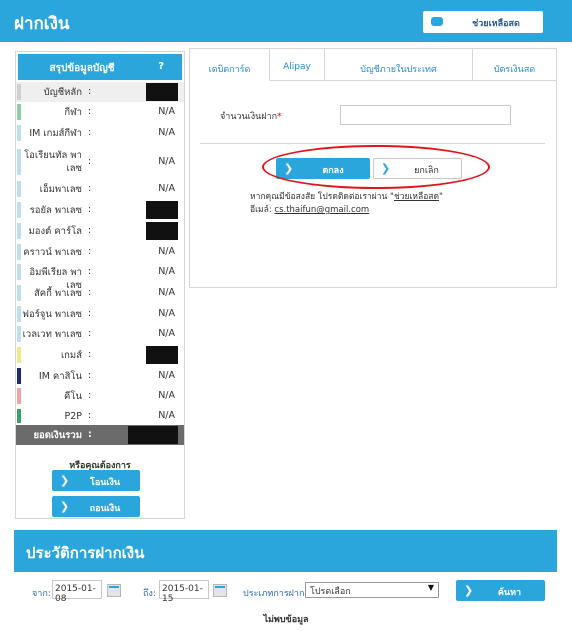 This screenshot has width=572, height=631. What do you see at coordinates (100, 162) in the screenshot?
I see `account-row: โอเรียนทัล พาเลซ: N/A` at bounding box center [100, 162].